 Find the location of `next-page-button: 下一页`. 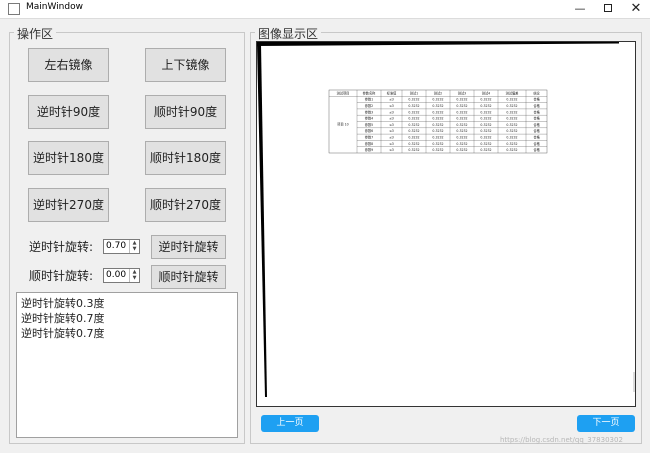

next-page-button: 下一页 is located at coordinates (606, 423).